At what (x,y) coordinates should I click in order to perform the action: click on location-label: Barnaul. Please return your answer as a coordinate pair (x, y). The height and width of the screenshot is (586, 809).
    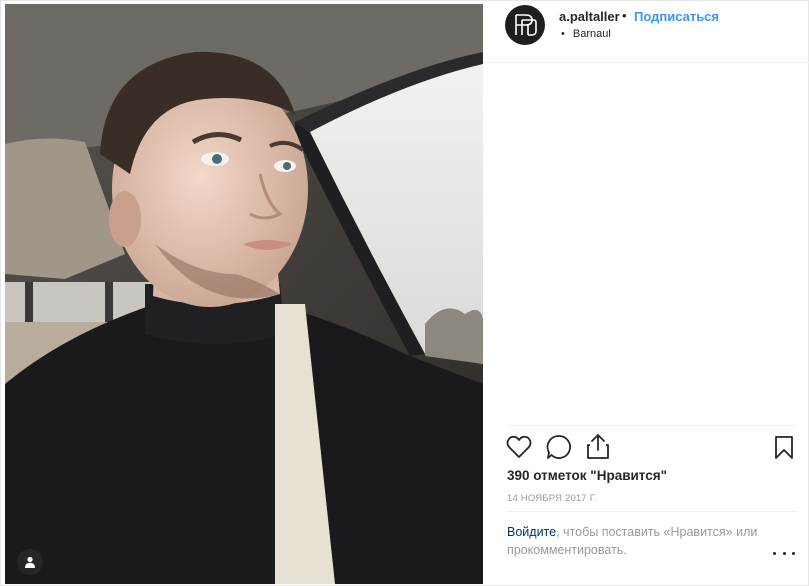
    Looking at the image, I should click on (591, 34).